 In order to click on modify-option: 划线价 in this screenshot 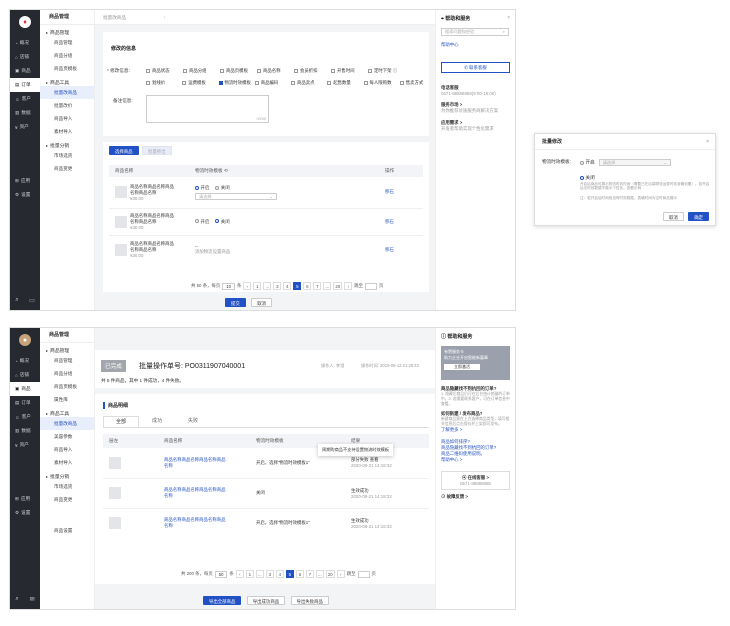, I will do `click(164, 83)`.